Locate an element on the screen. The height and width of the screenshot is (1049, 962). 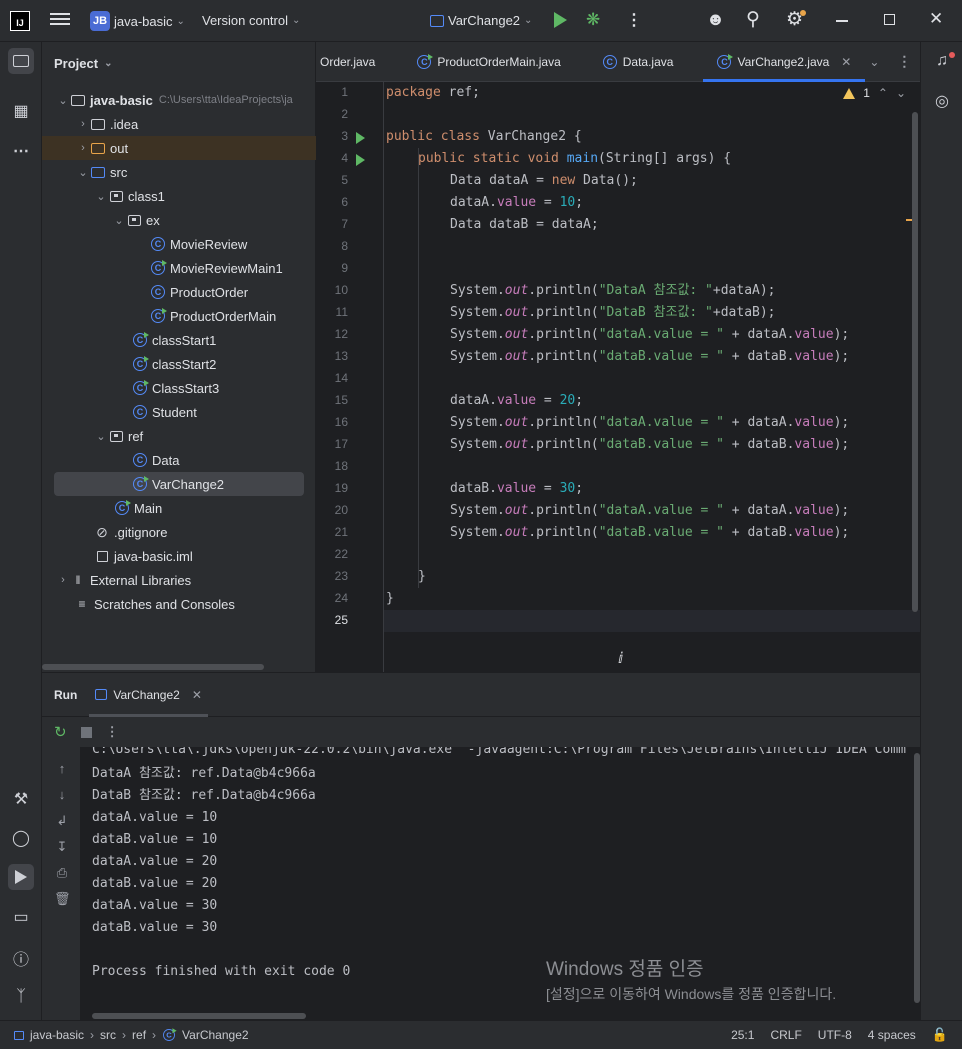
tree-item-external-libraries: › ‖ External Libraries is located at coordinates (179, 580).